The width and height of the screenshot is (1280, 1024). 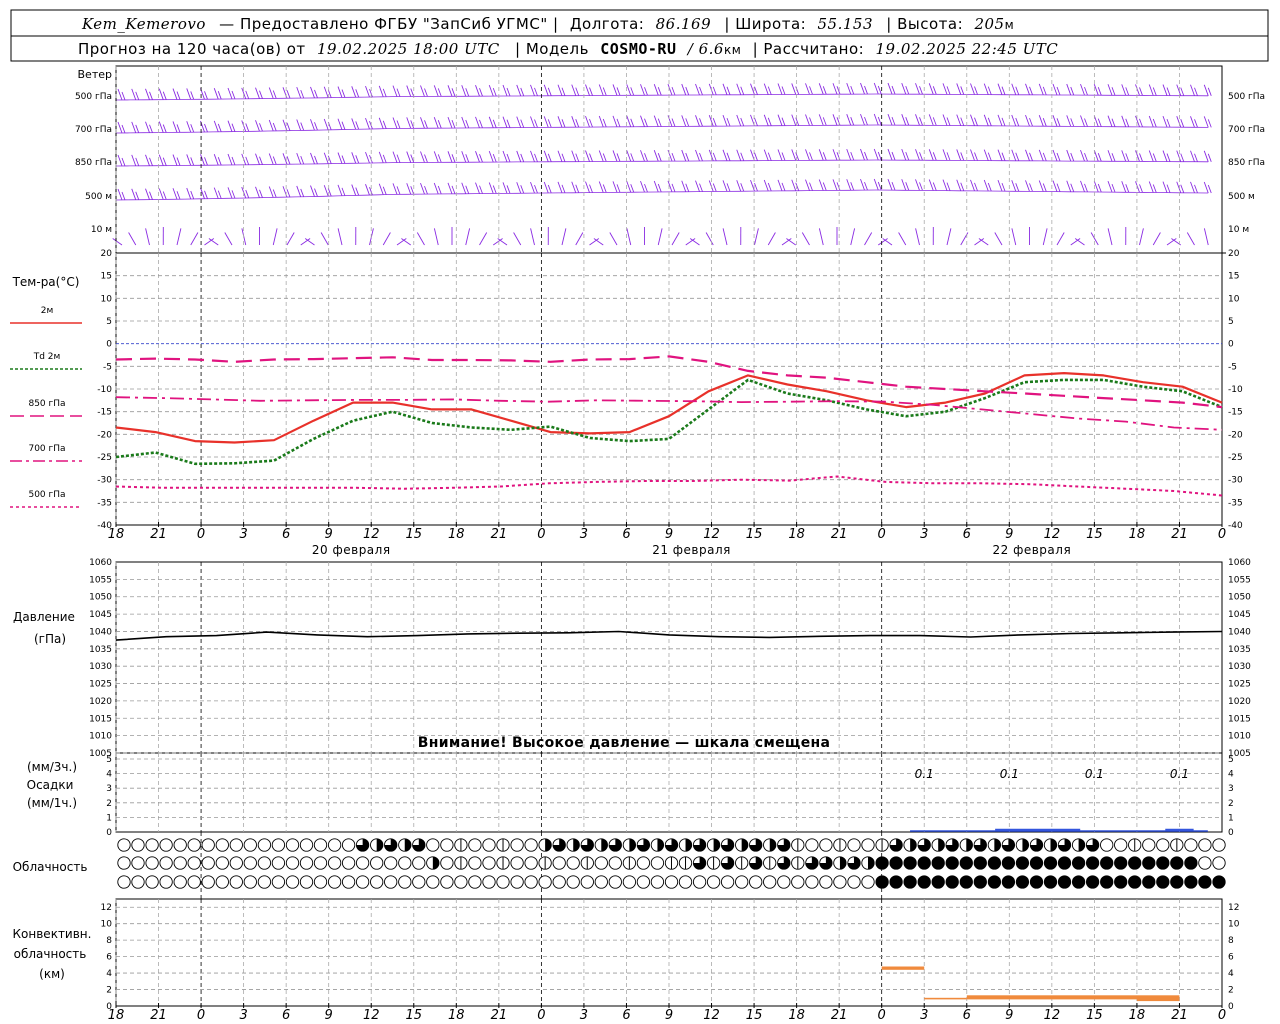 What do you see at coordinates (626, 534) in the screenshot?
I see `x-axis-mid-label: 6` at bounding box center [626, 534].